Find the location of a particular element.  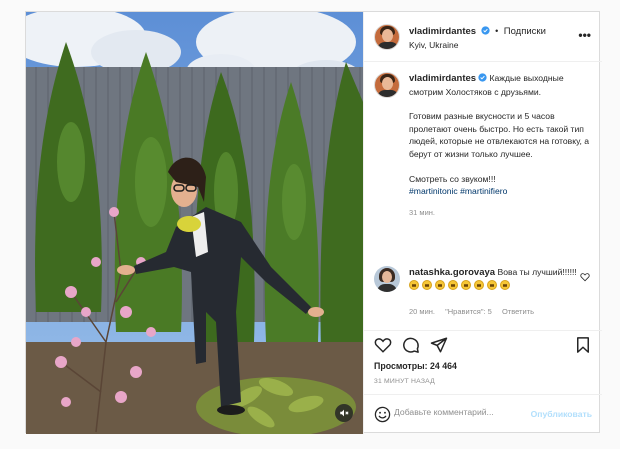

more-dots-icon: ••• is located at coordinates (584, 35).